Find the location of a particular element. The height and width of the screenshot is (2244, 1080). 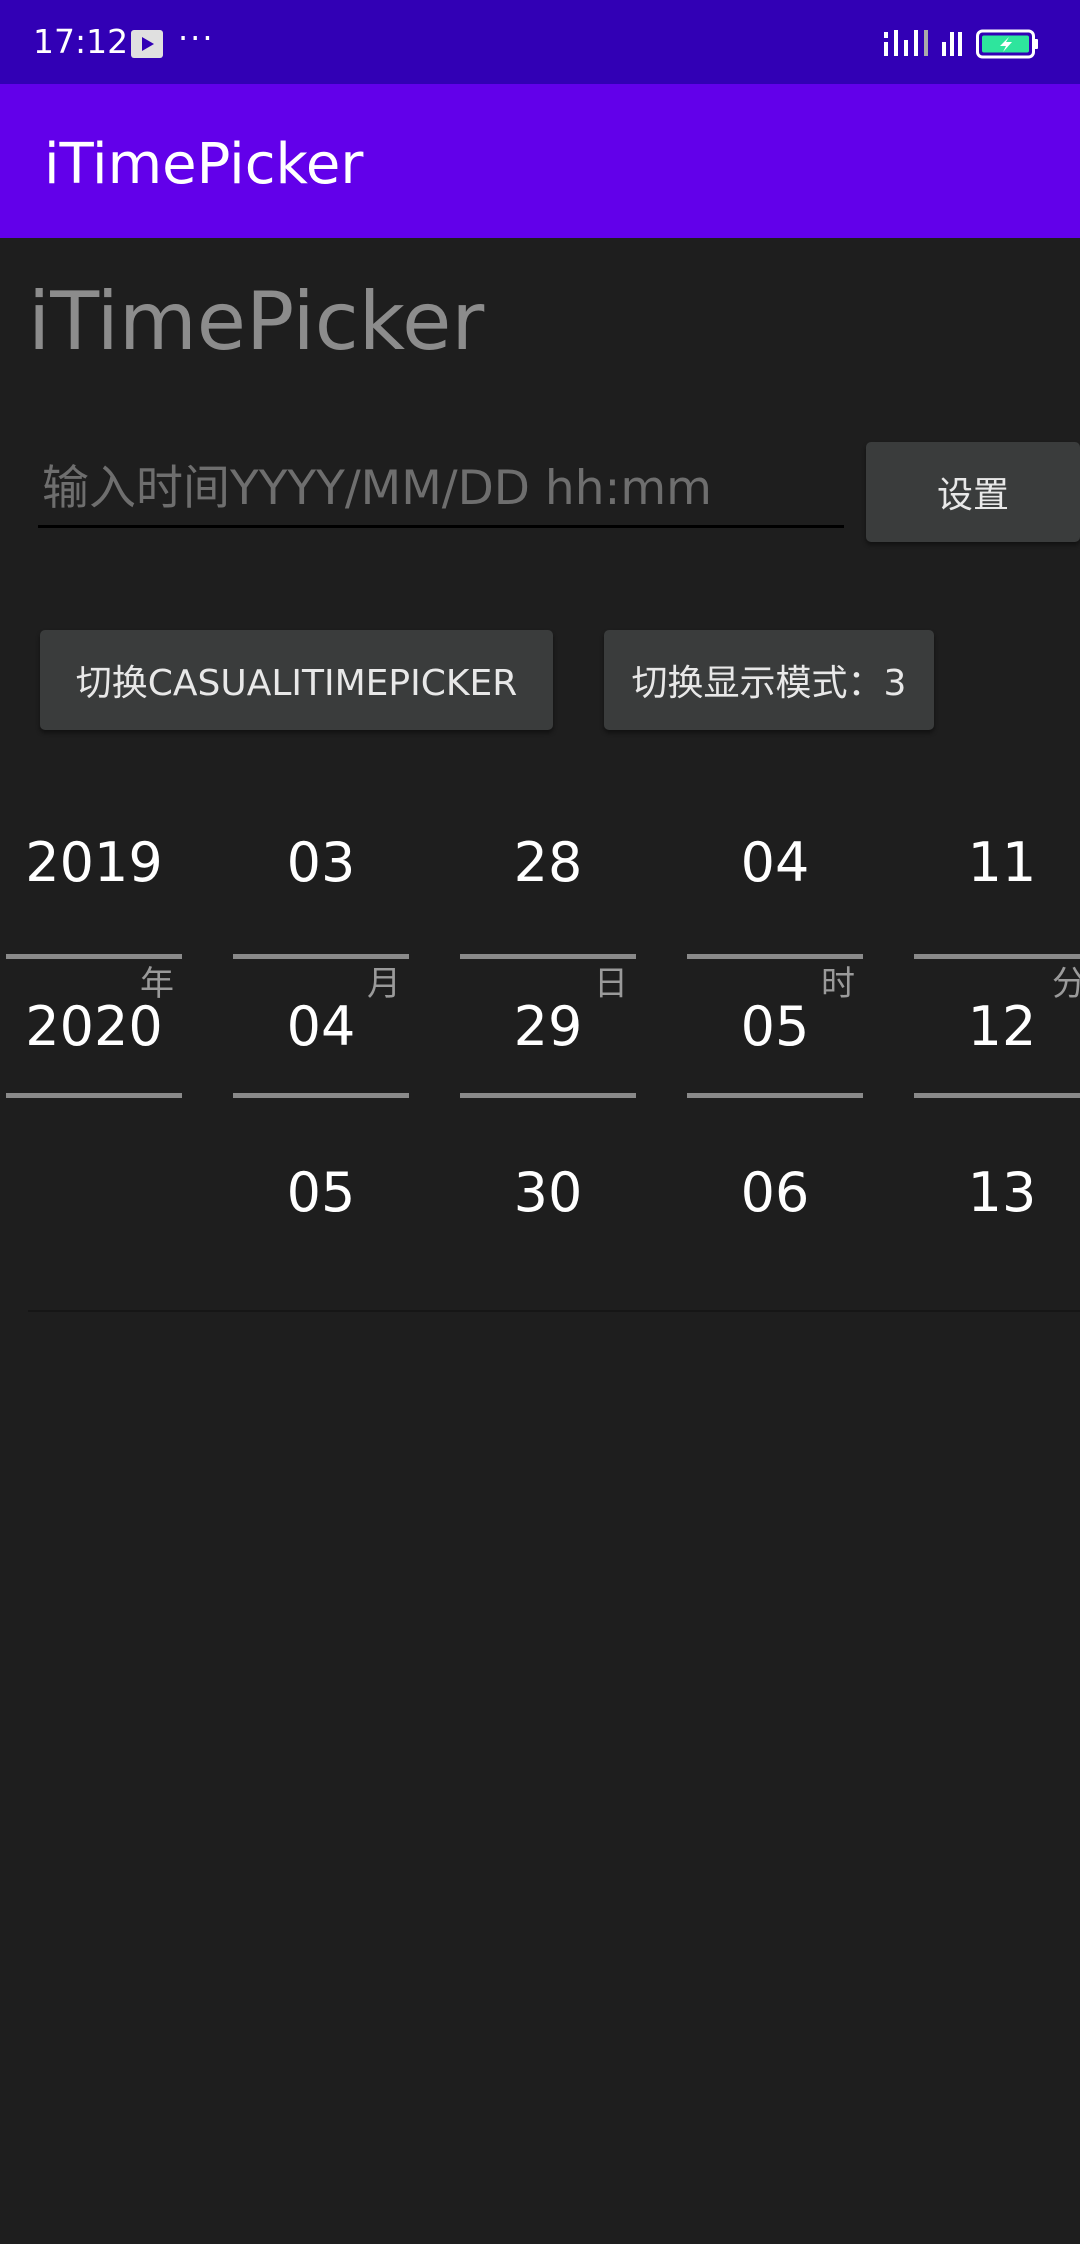

day-wheel: 28 日 29 30 is located at coordinates (548, 1045).